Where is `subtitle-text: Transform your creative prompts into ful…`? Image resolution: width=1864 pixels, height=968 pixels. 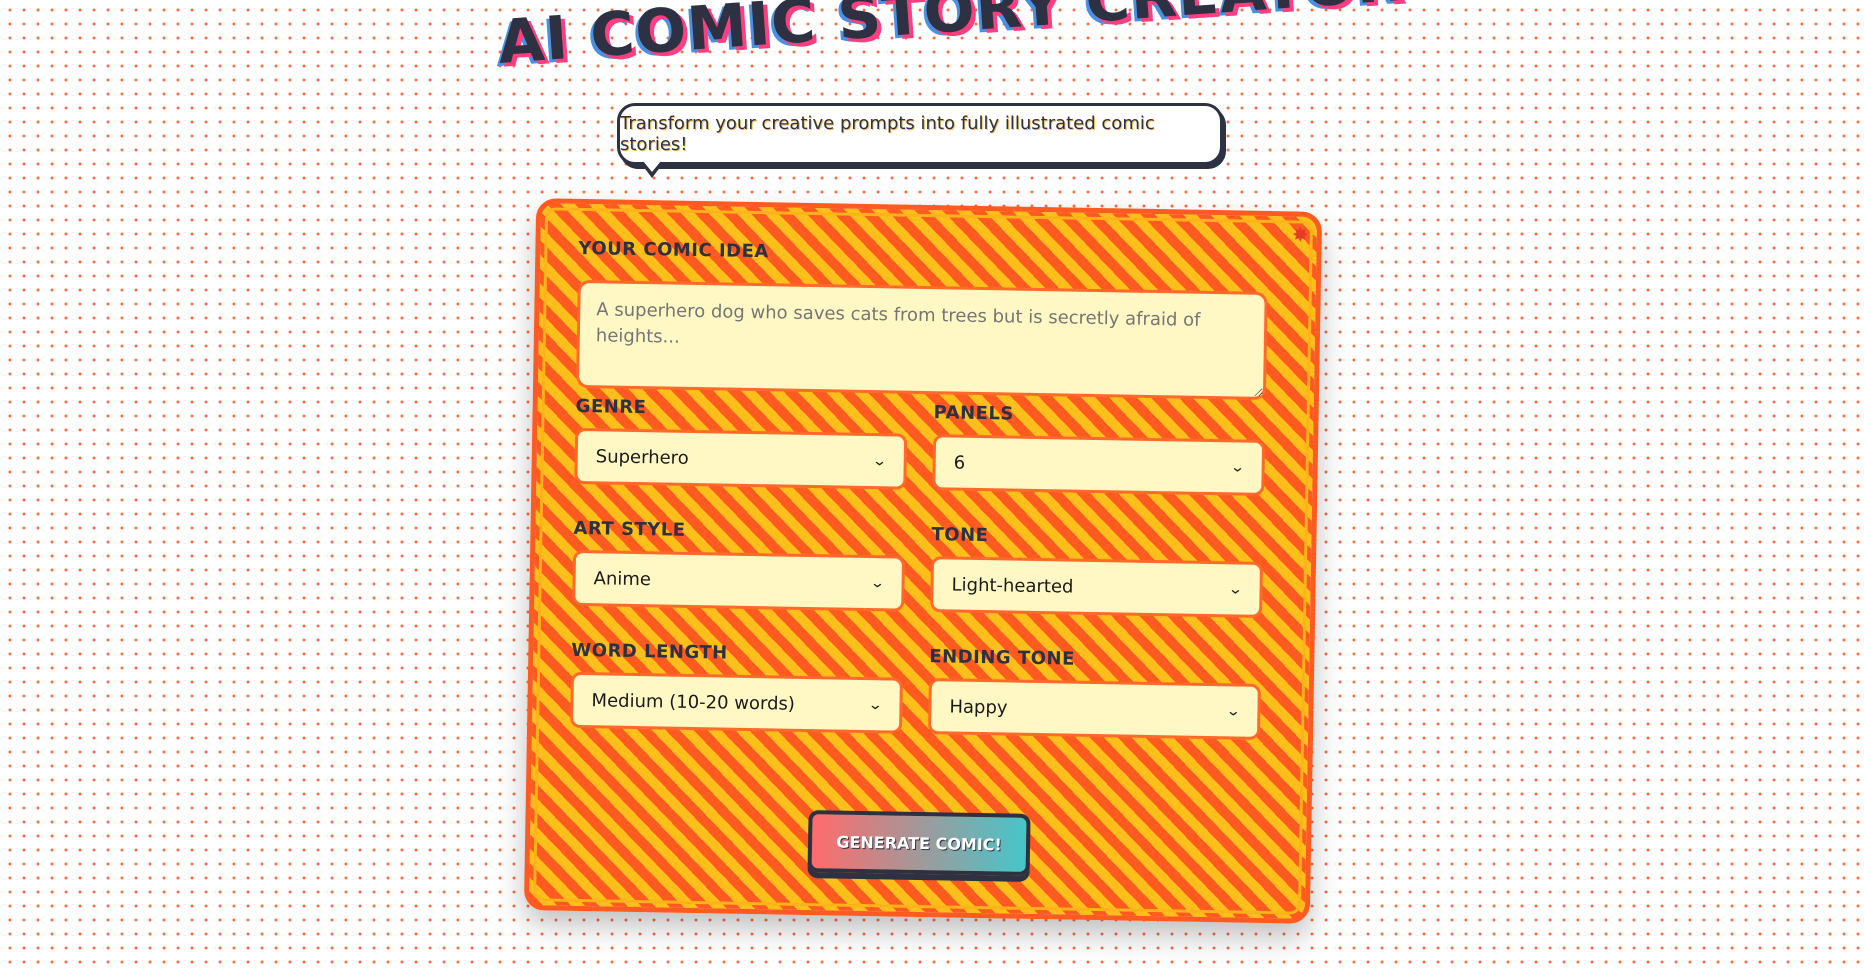
subtitle-text: Transform your creative prompts into ful… is located at coordinates (887, 134).